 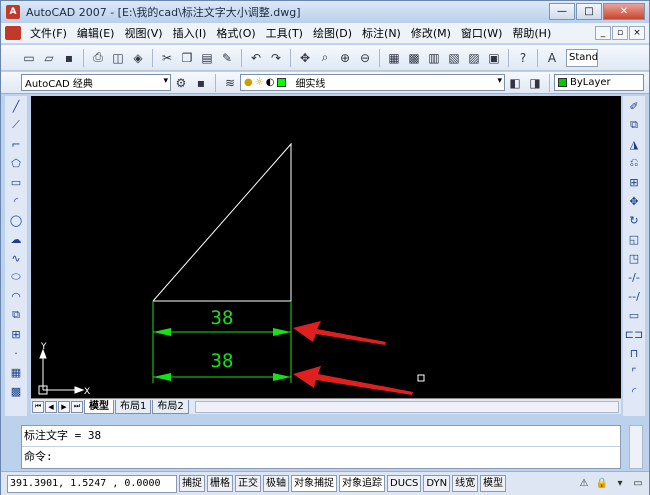 What do you see at coordinates (143, 33) in the screenshot?
I see `menu-view: 视图(V)` at bounding box center [143, 33].